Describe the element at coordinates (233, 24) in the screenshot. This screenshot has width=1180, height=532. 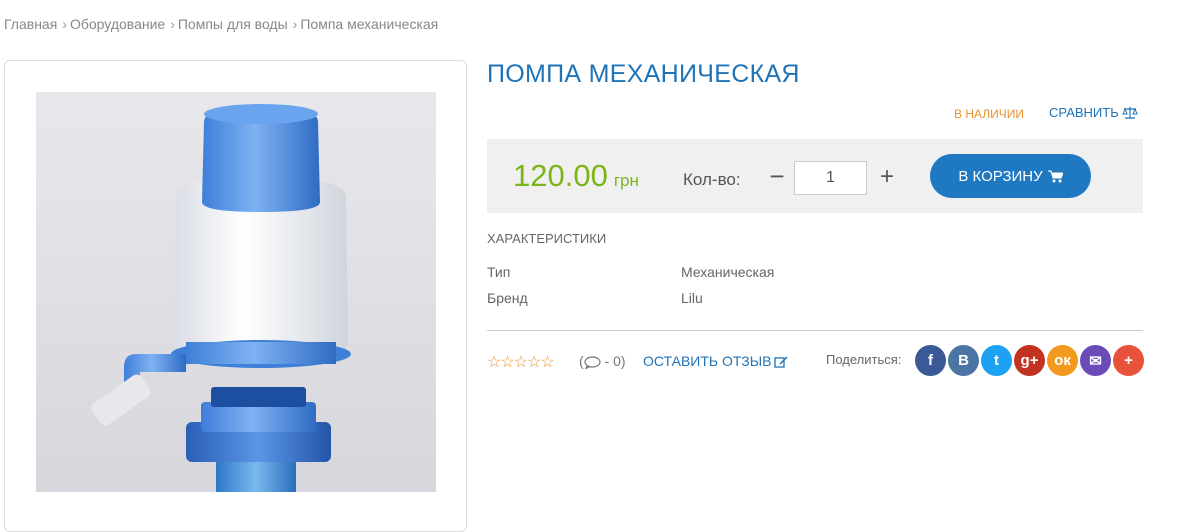
I see `breadcrumb-water-pumps: Помпы для воды` at that location.